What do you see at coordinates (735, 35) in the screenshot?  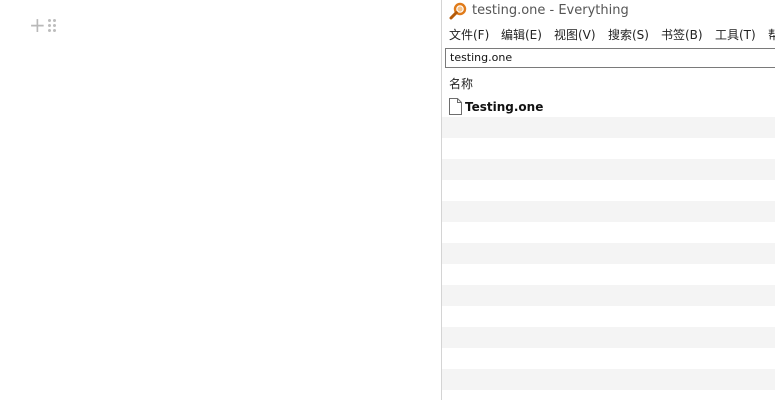 I see `menu-tools: 工具(T)` at bounding box center [735, 35].